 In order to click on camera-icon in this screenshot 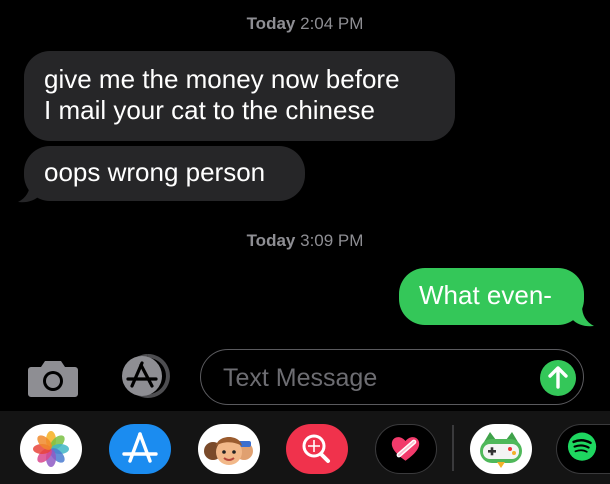, I will do `click(53, 379)`.